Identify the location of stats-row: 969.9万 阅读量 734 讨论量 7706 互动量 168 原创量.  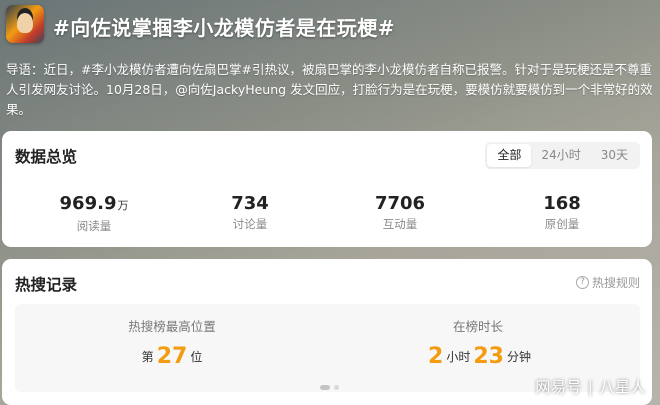
(327, 215).